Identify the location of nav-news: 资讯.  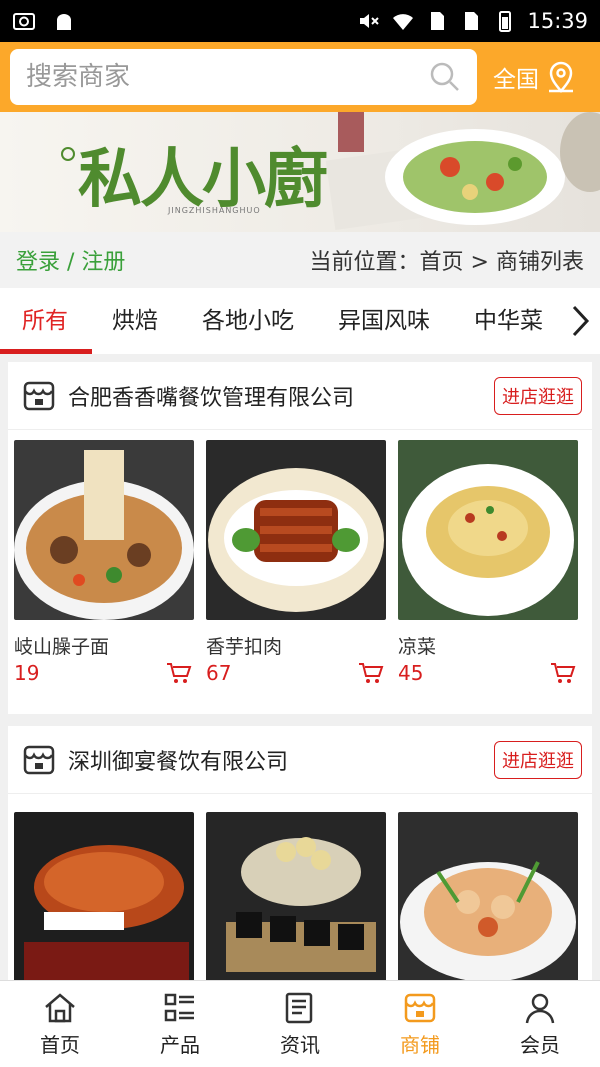
(300, 1024).